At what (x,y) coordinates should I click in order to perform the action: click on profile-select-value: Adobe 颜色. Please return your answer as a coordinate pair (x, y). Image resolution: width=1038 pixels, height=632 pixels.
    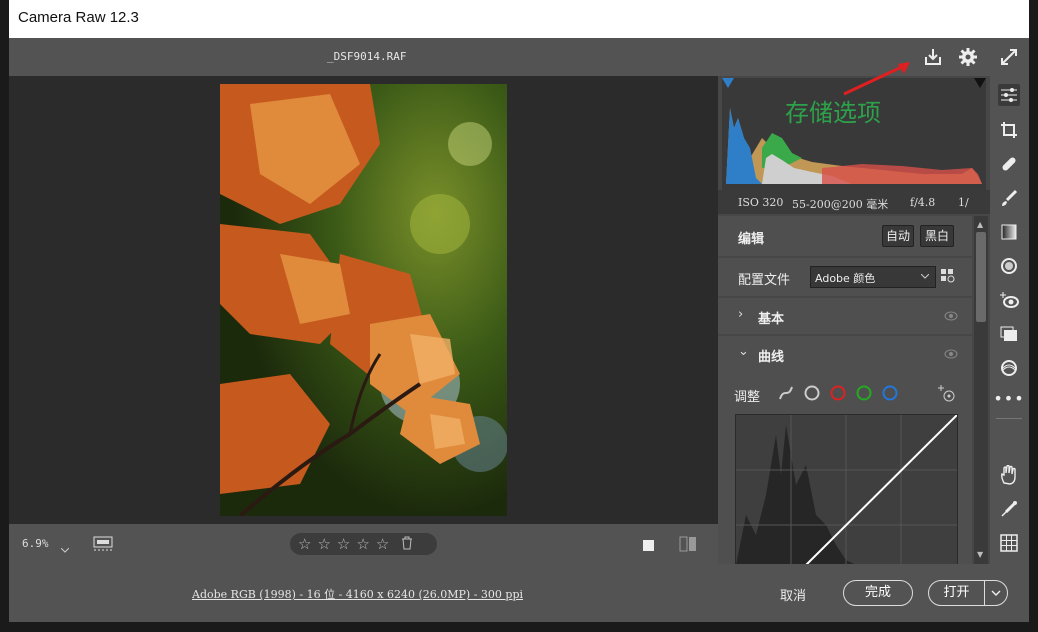
    Looking at the image, I should click on (845, 278).